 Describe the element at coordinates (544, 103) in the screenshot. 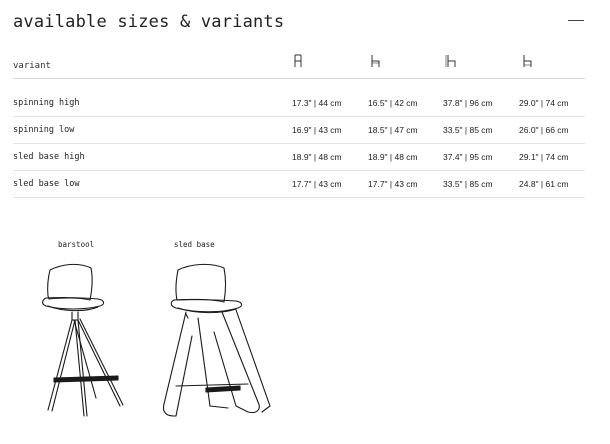

I see `overall-width-value: 29.0" | 74 cm` at that location.